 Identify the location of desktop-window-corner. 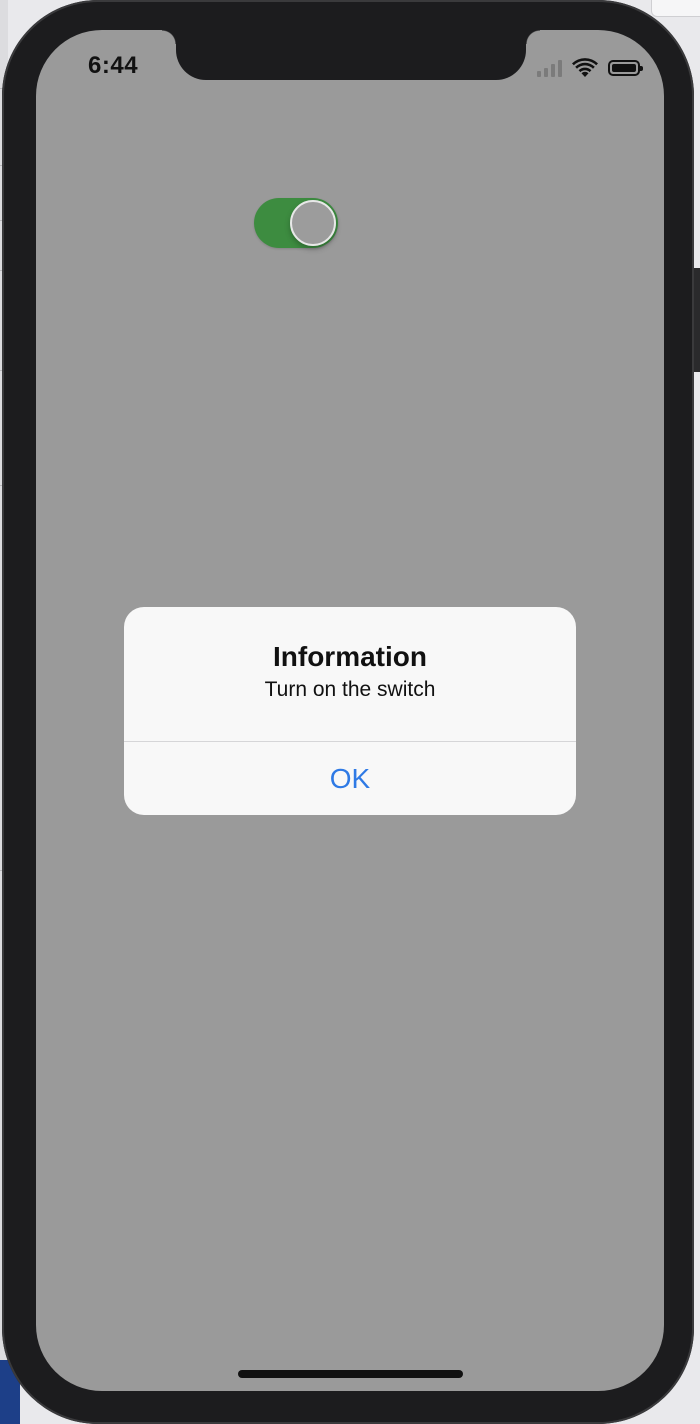
(675, 8).